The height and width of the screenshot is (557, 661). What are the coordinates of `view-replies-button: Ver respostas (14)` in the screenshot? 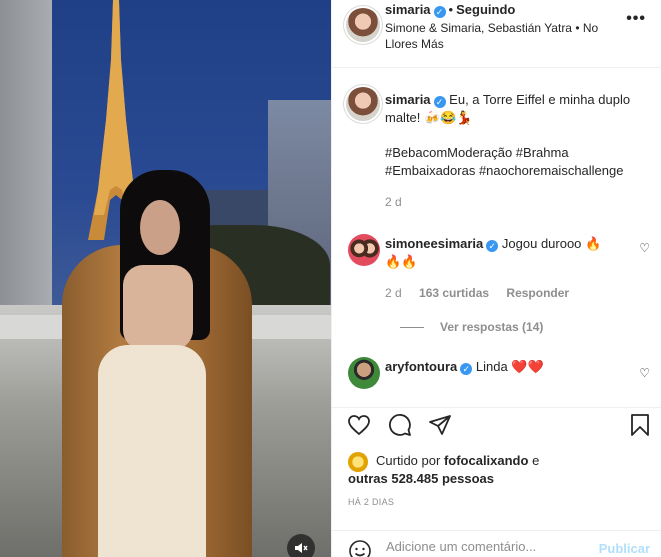 It's located at (471, 327).